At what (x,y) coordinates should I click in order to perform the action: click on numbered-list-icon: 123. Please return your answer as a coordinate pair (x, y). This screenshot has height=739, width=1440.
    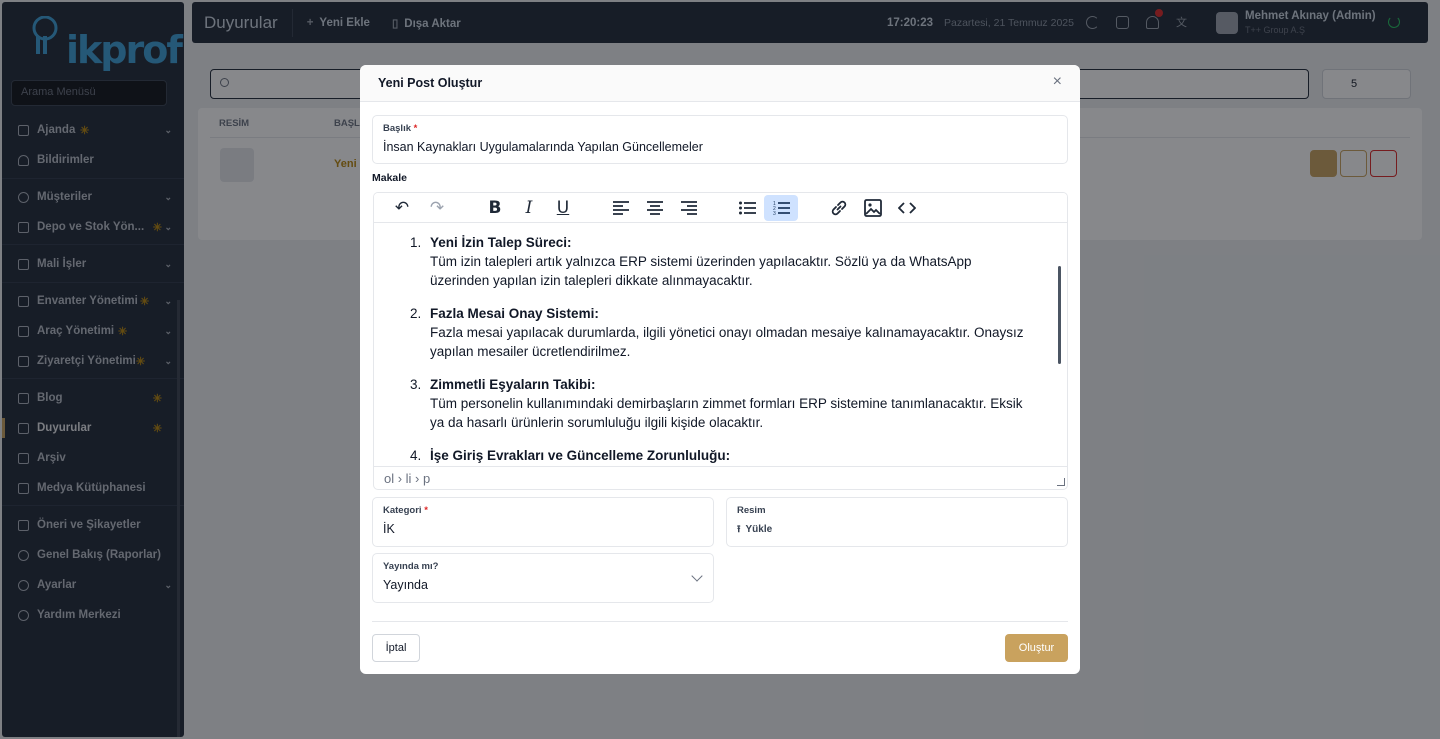
    Looking at the image, I should click on (781, 208).